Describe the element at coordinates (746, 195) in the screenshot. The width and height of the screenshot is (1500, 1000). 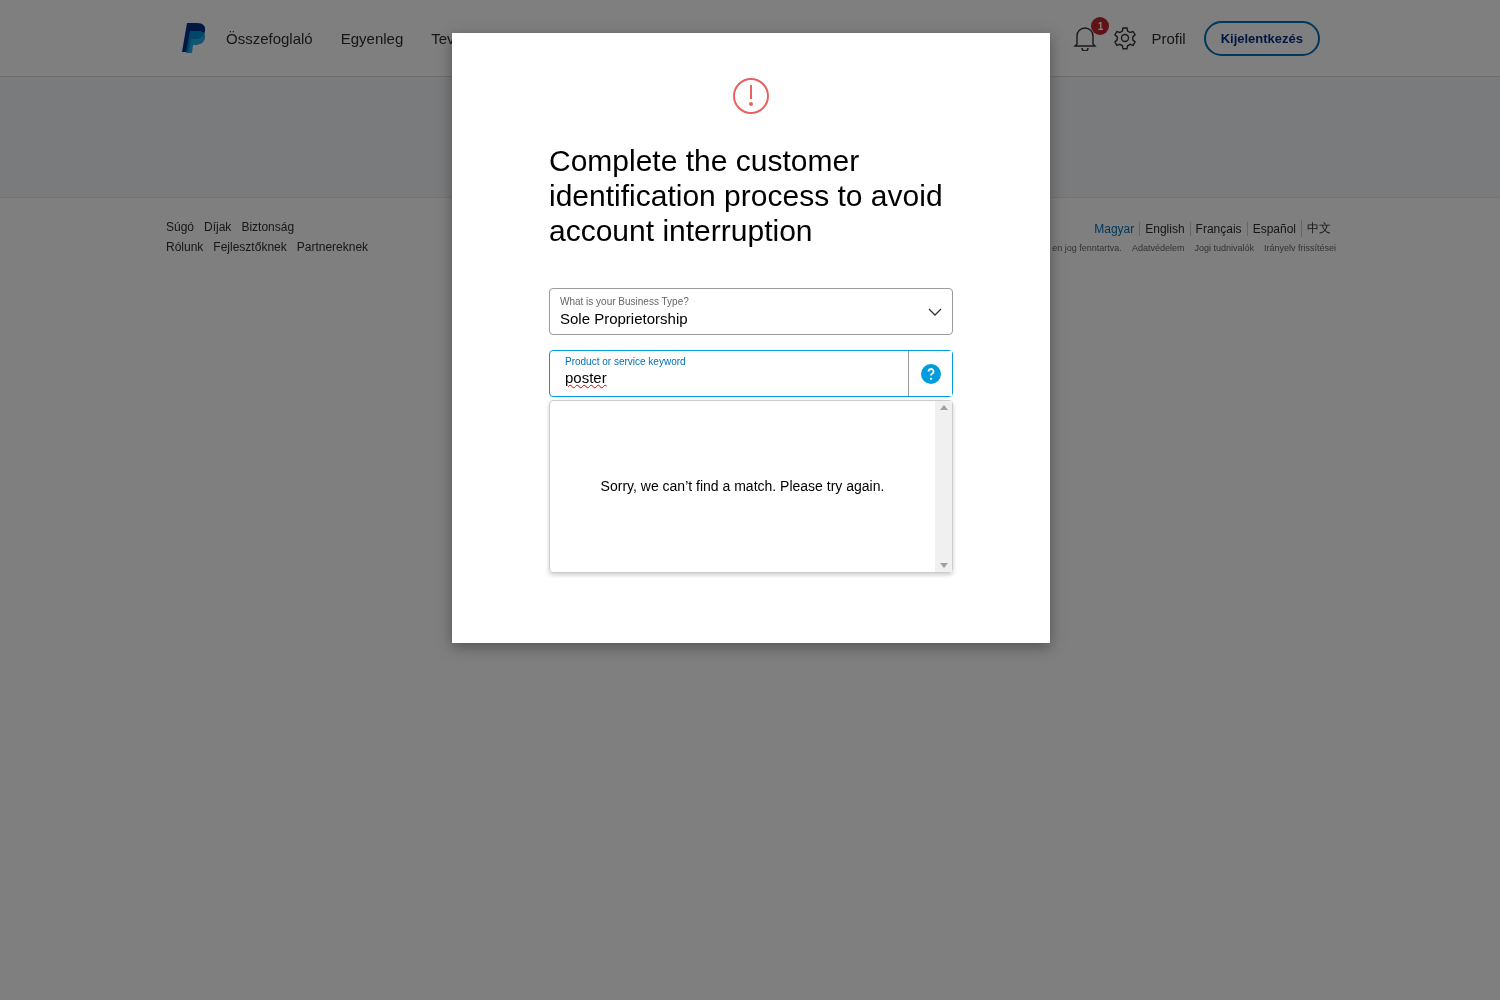
I see `modal-title: Complete the customer identification process to avoid account interruption` at that location.